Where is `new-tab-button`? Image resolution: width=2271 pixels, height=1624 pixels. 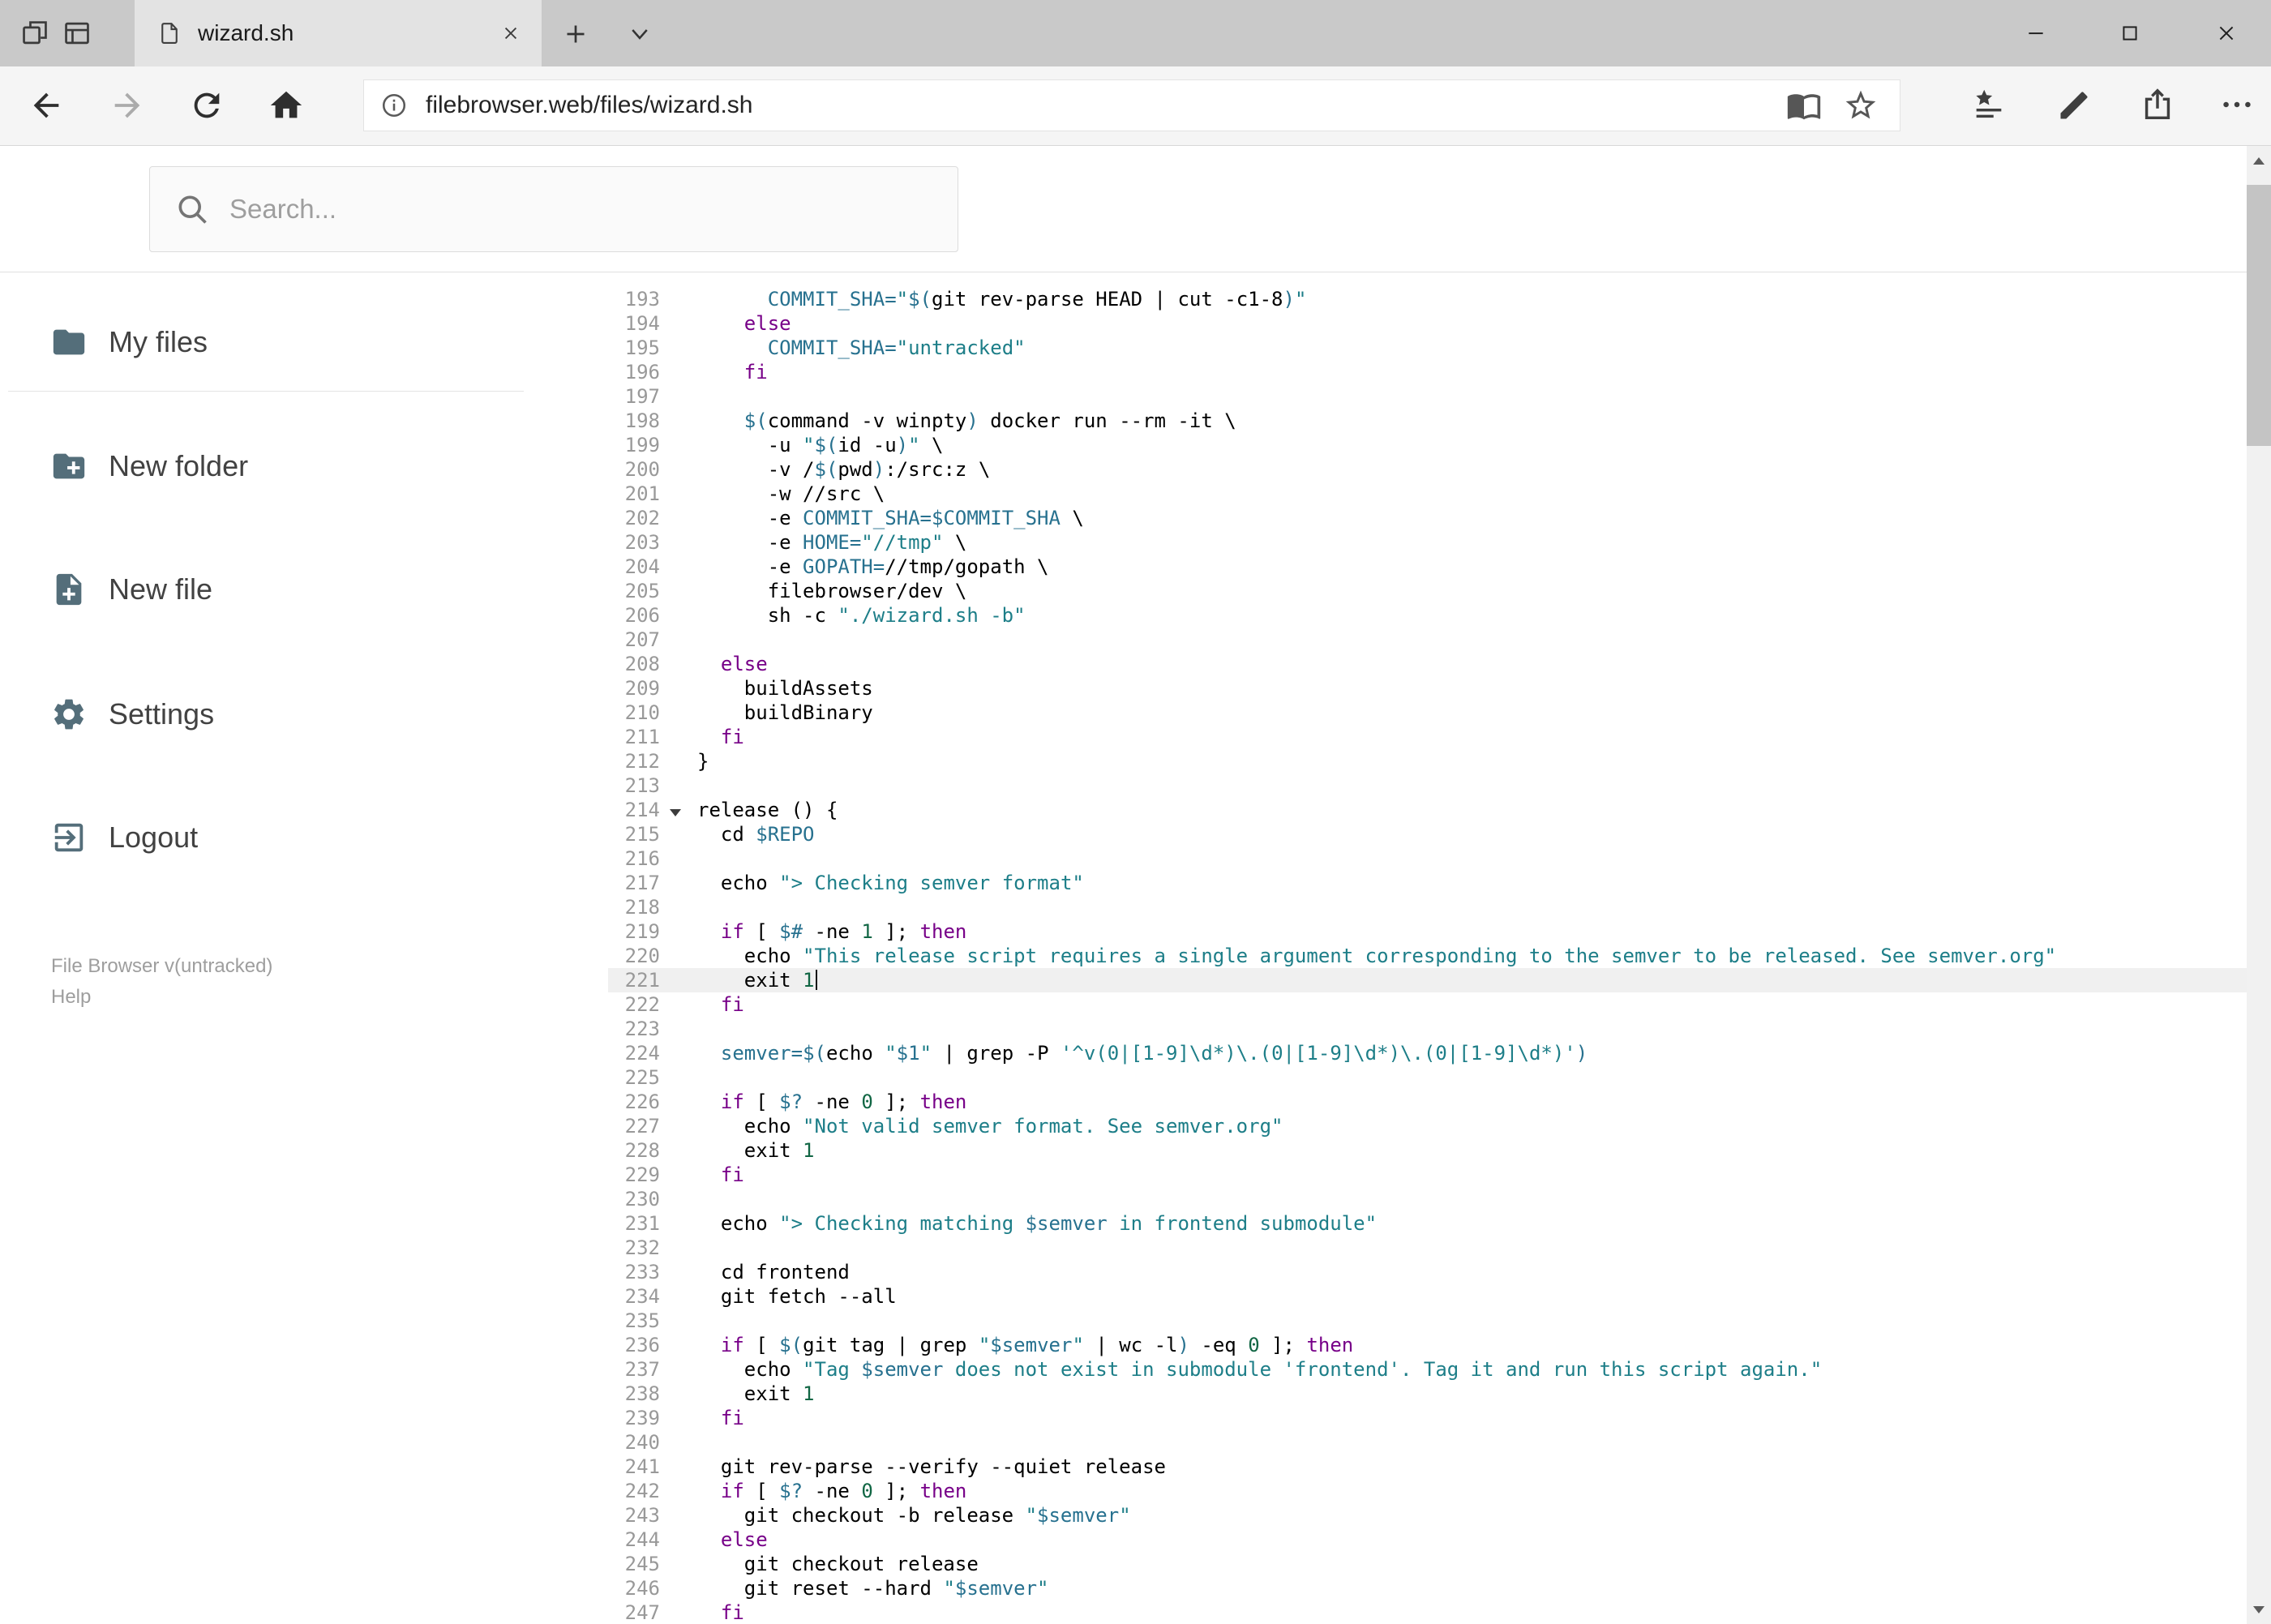
new-tab-button is located at coordinates (575, 34).